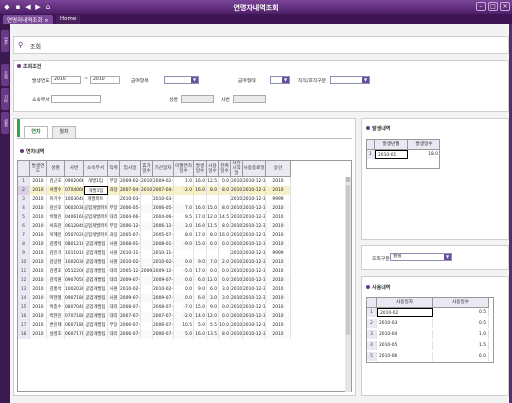  Describe the element at coordinates (405, 356) in the screenshot. I see `table-cell: 2010-06` at that location.